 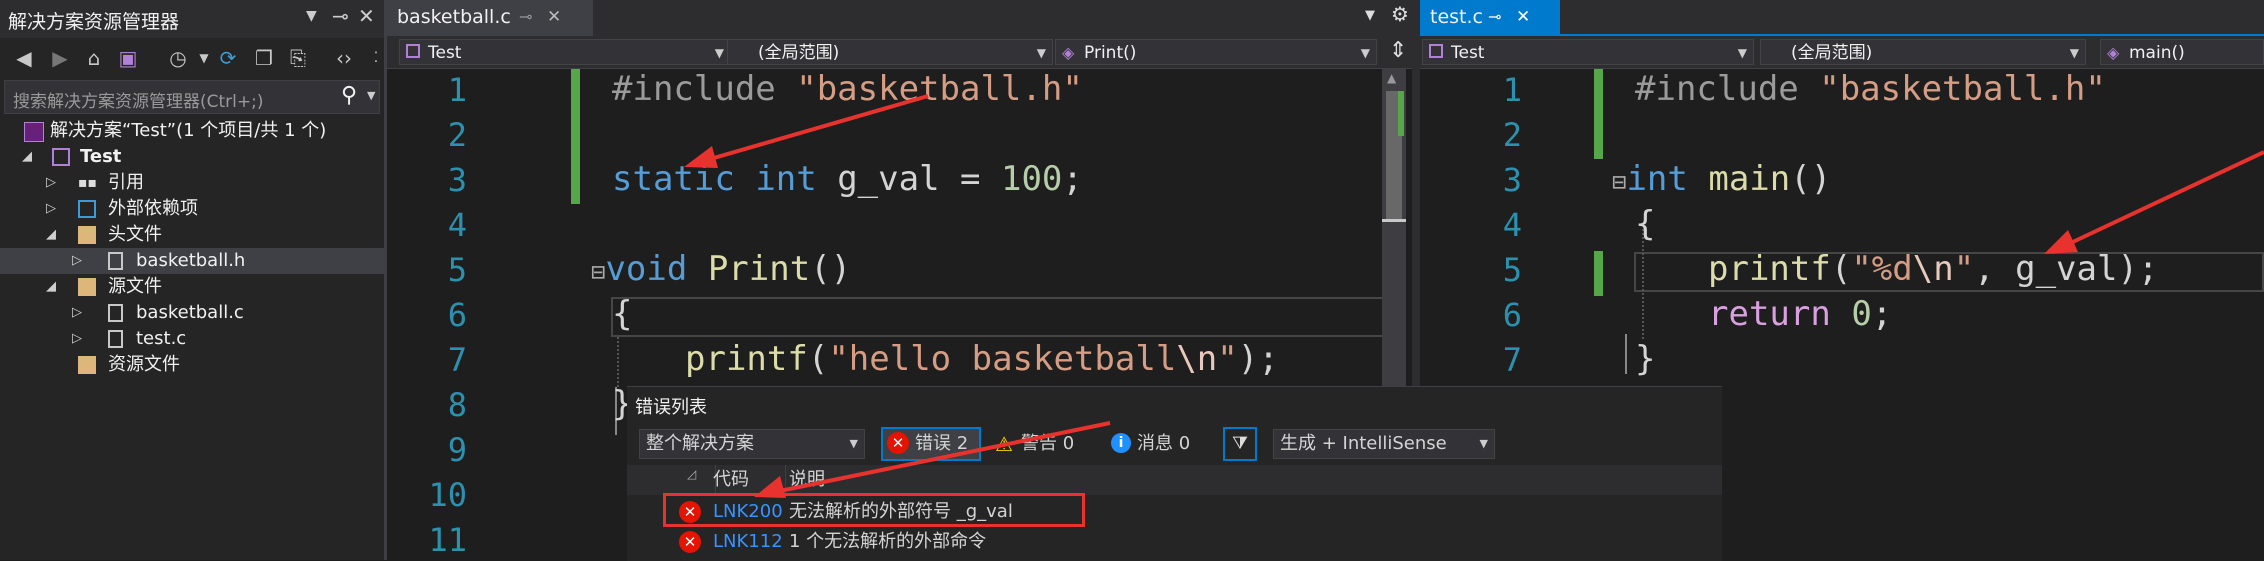 I want to click on arrow-to-error, so click(x=932, y=459).